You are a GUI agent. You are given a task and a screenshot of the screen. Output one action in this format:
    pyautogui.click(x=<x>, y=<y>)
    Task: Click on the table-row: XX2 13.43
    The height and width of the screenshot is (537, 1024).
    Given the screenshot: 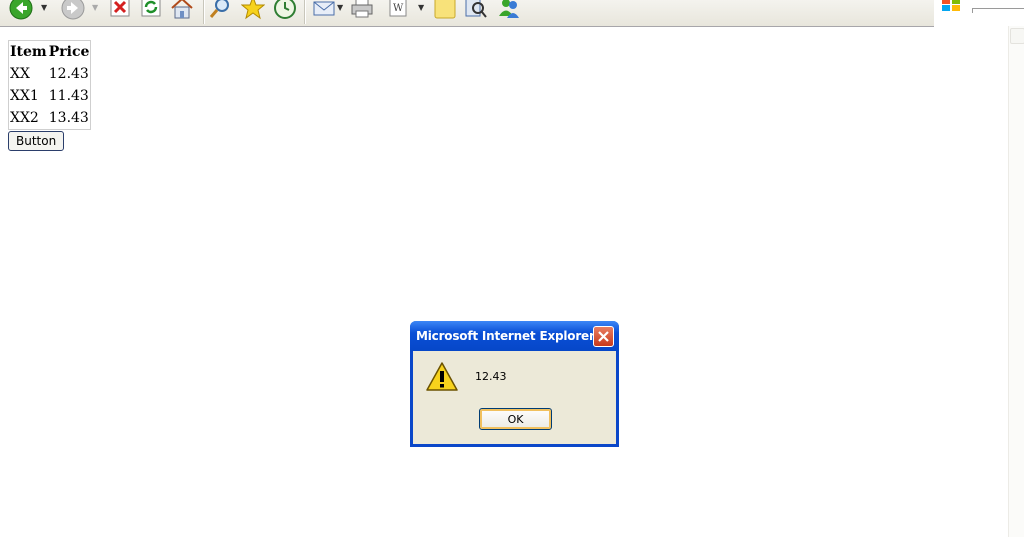 What is the action you would take?
    pyautogui.click(x=49, y=118)
    